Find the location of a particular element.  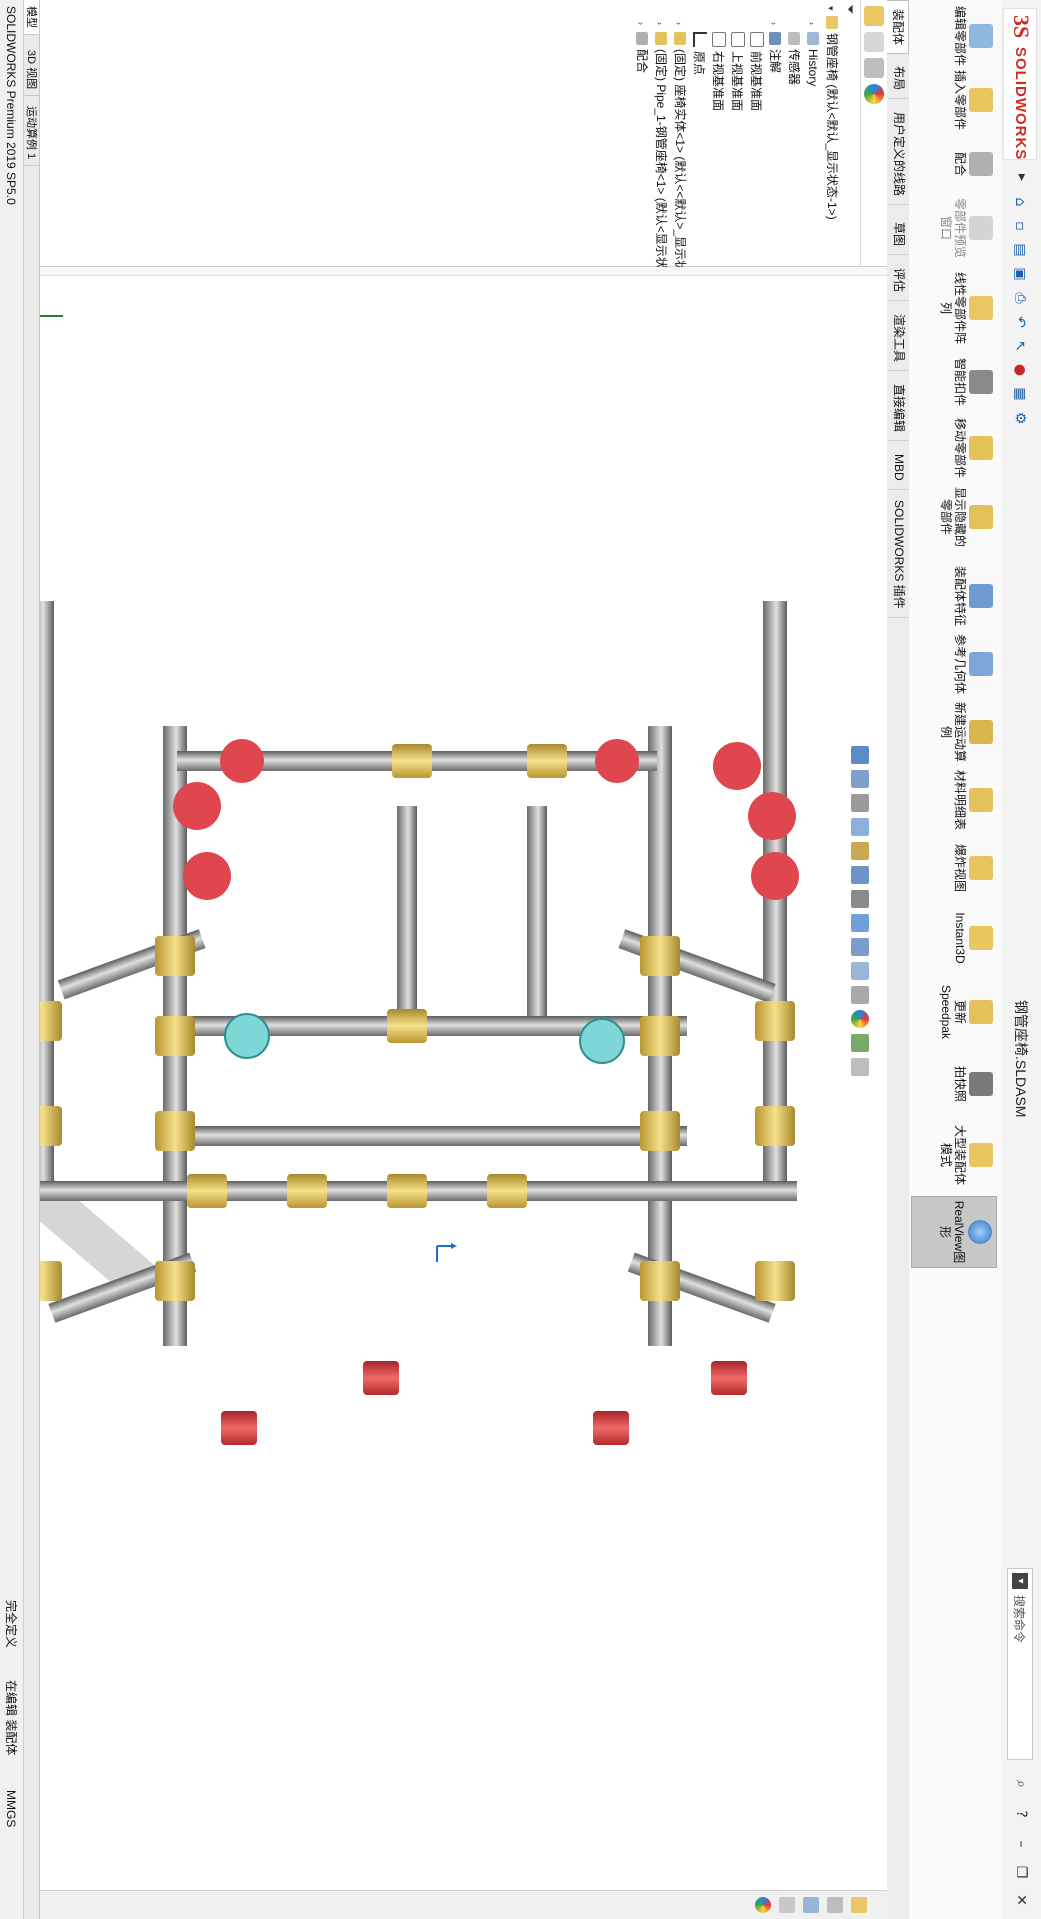

edit-appearance-icon is located at coordinates (860, 947).